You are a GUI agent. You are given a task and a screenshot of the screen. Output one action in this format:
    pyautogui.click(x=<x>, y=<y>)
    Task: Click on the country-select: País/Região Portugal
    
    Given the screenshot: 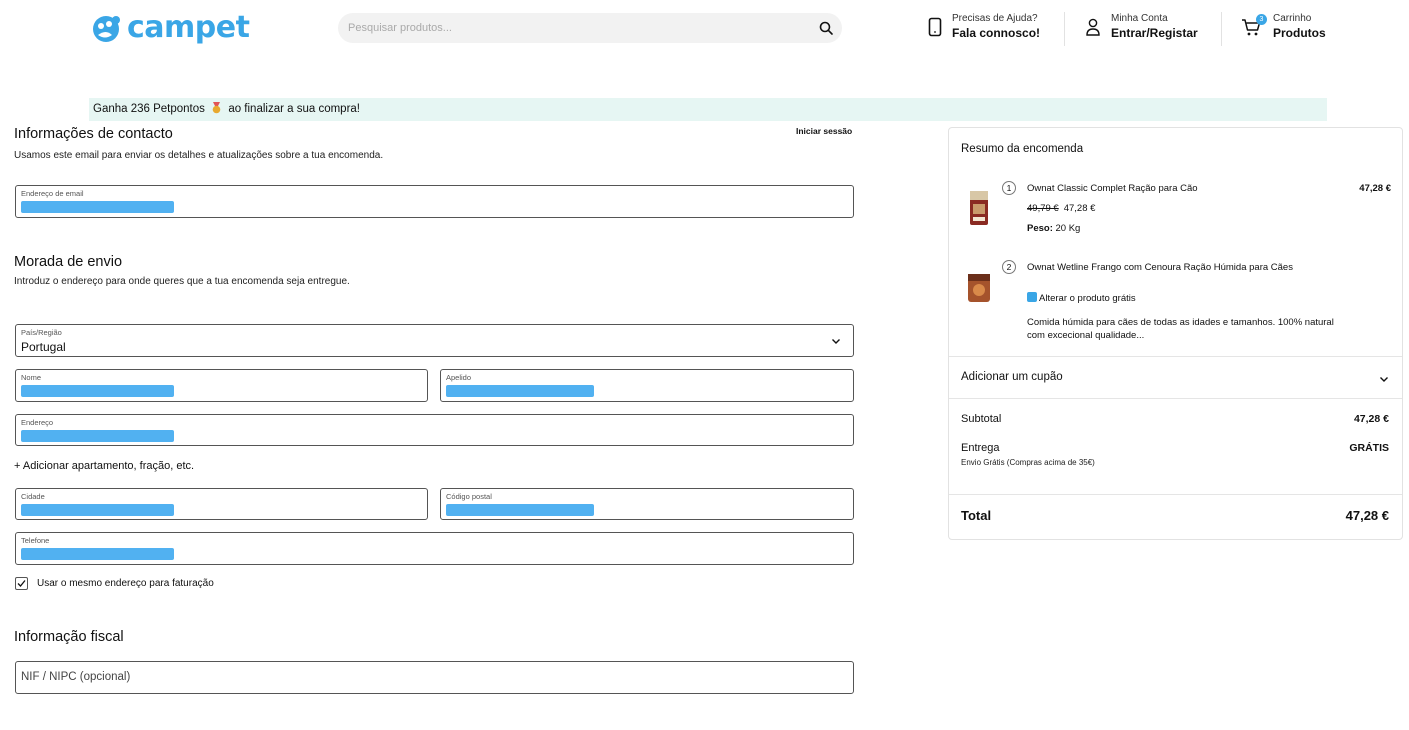 What is the action you would take?
    pyautogui.click(x=434, y=340)
    